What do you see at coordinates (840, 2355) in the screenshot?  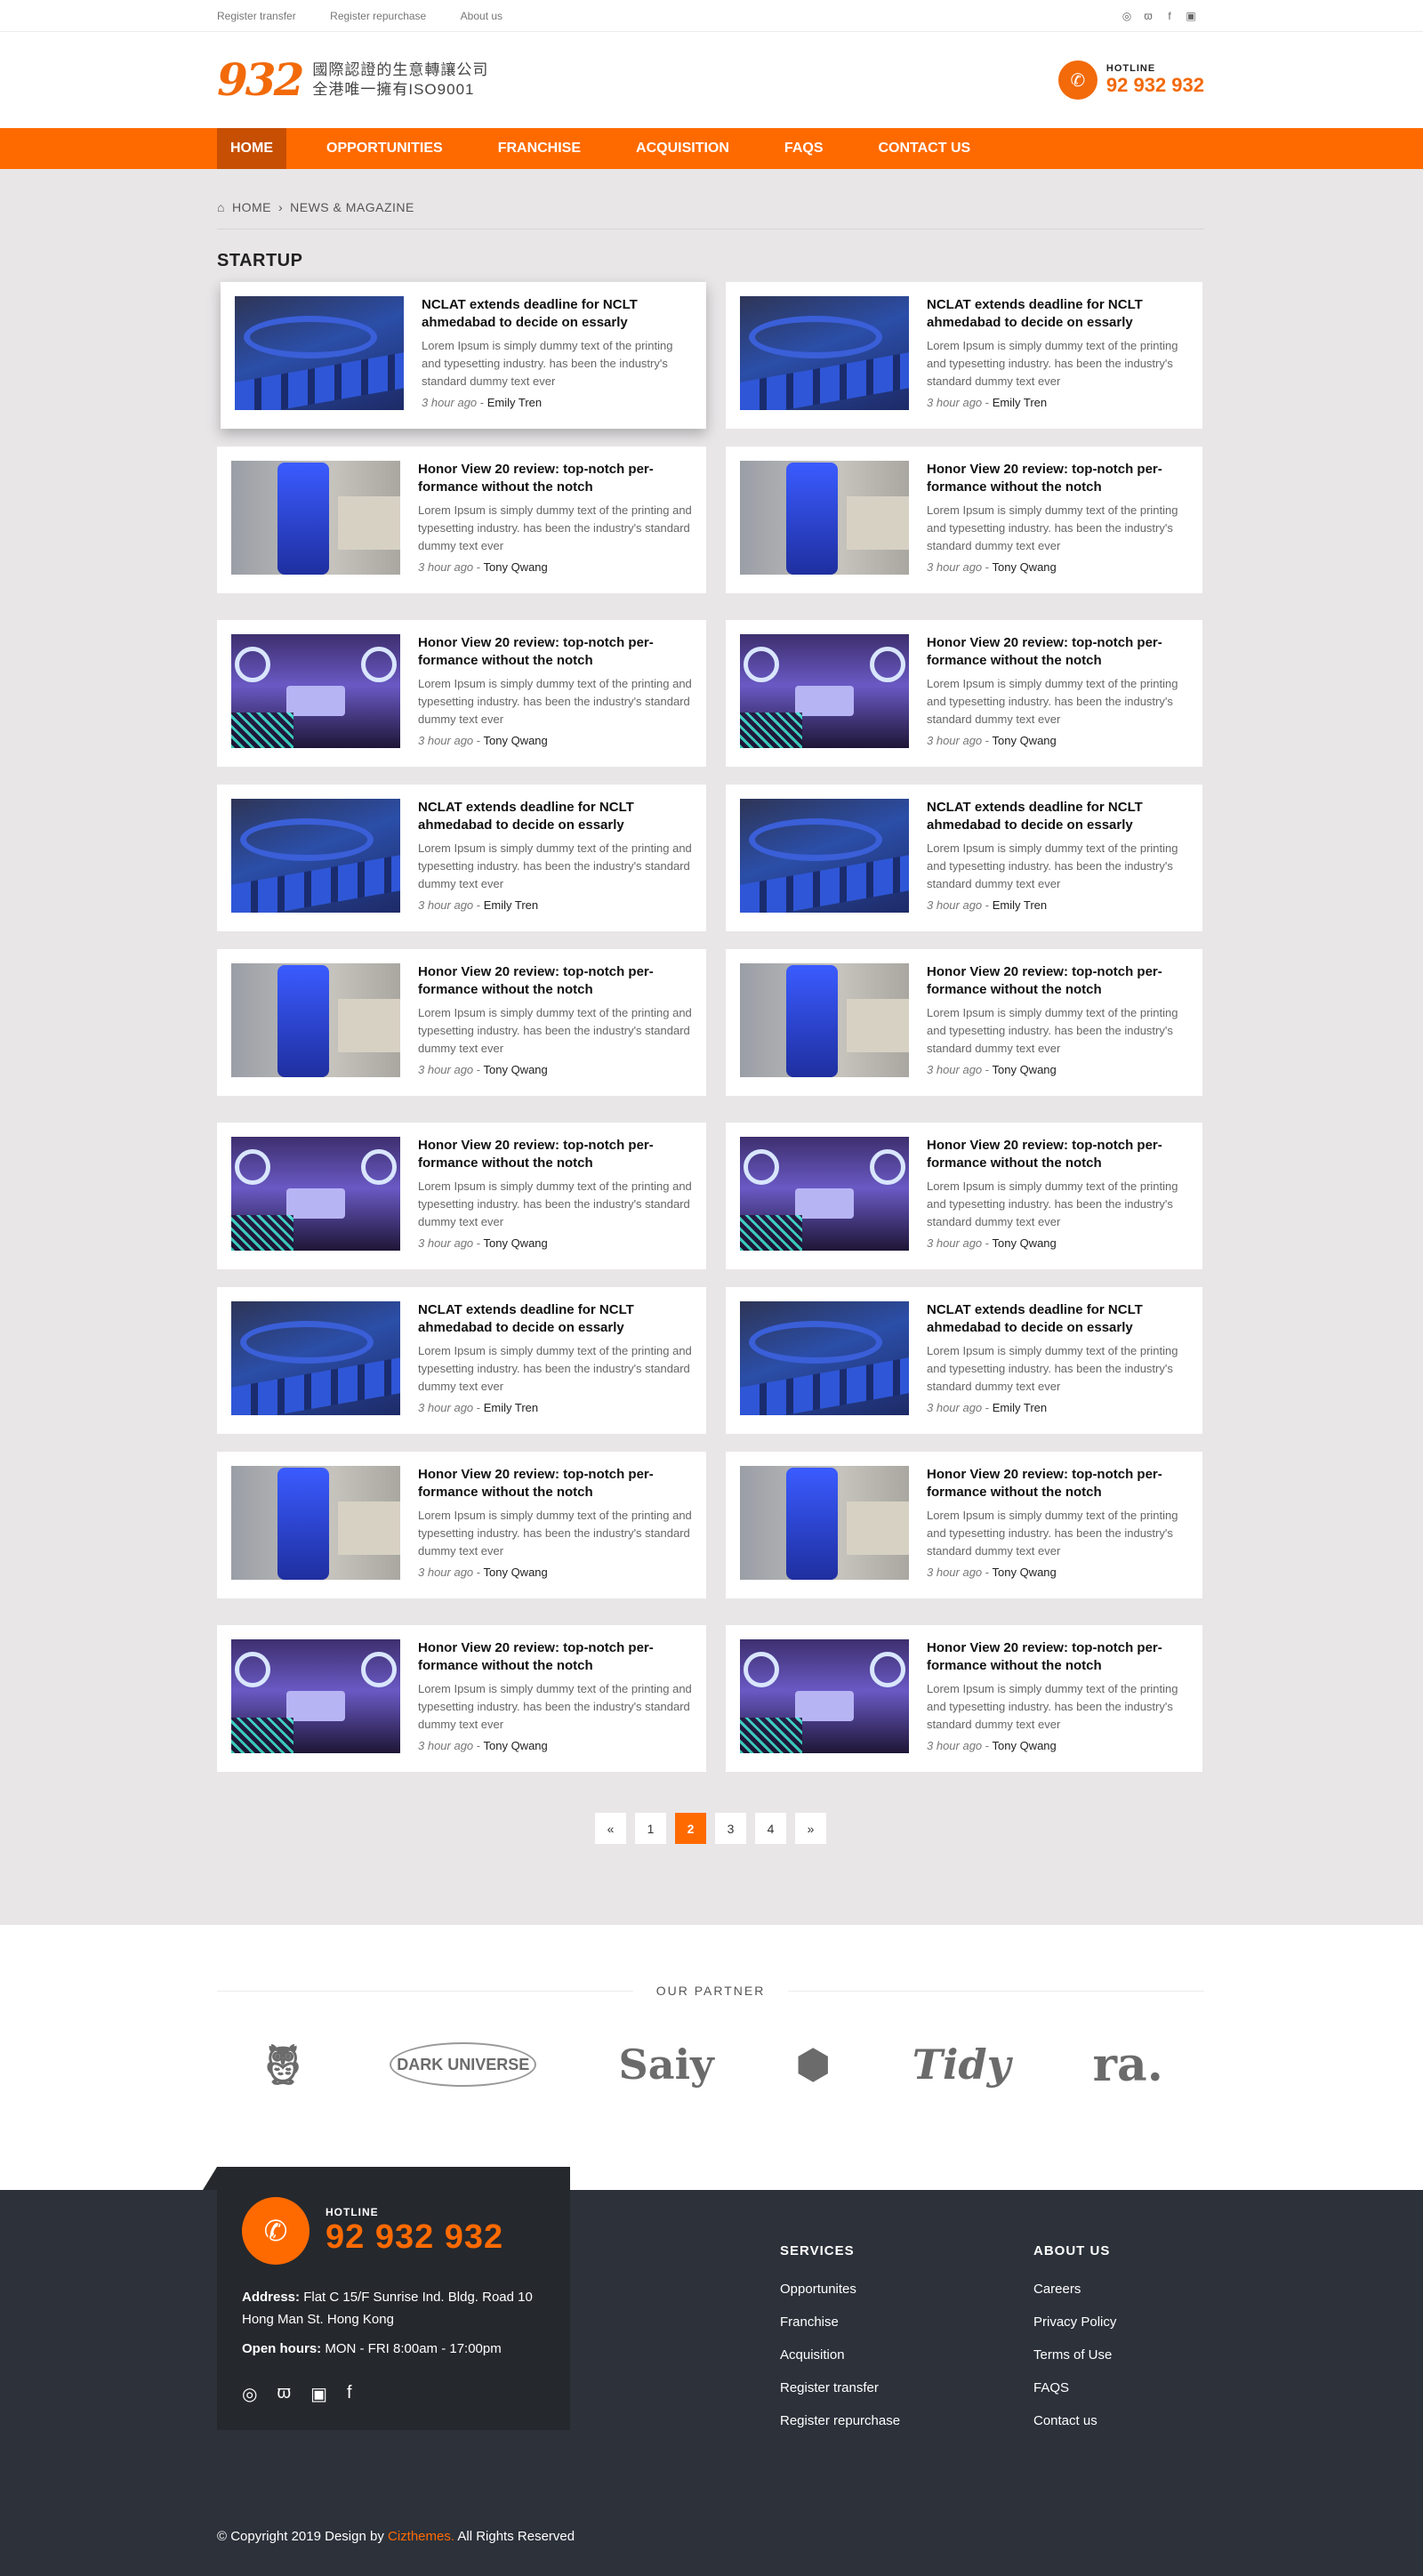 I see `footer-link-acquisition: Acquisition` at bounding box center [840, 2355].